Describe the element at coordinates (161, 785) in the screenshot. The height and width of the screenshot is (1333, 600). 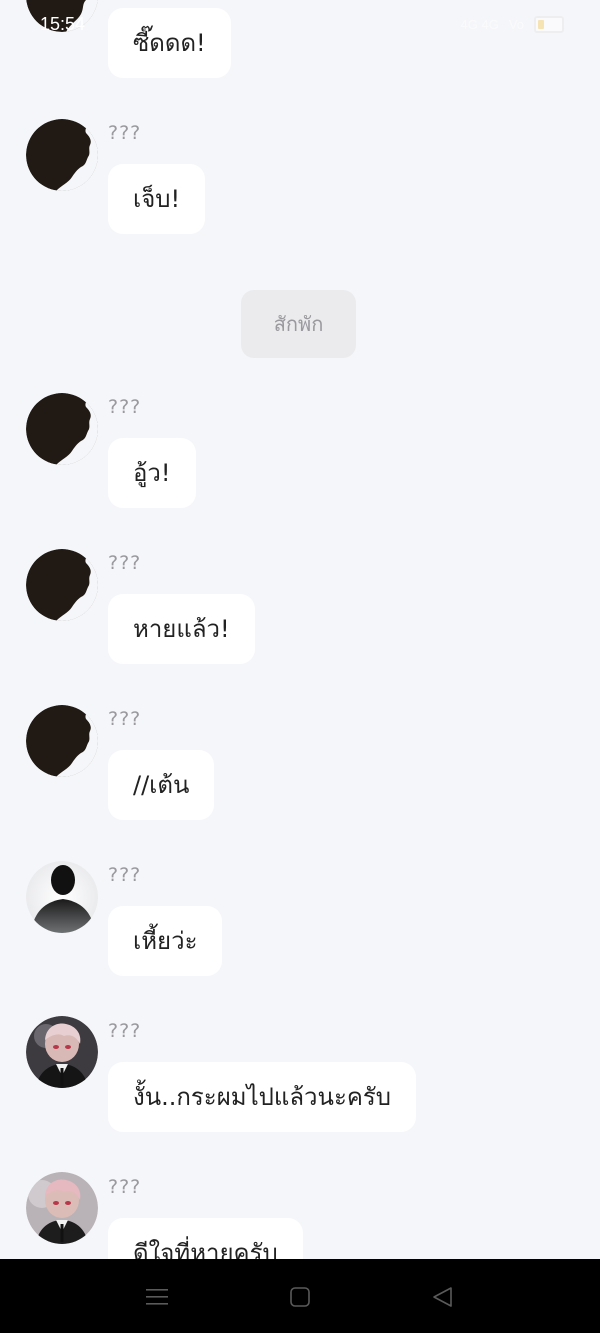
I see `message-bubble: //เต้น` at that location.